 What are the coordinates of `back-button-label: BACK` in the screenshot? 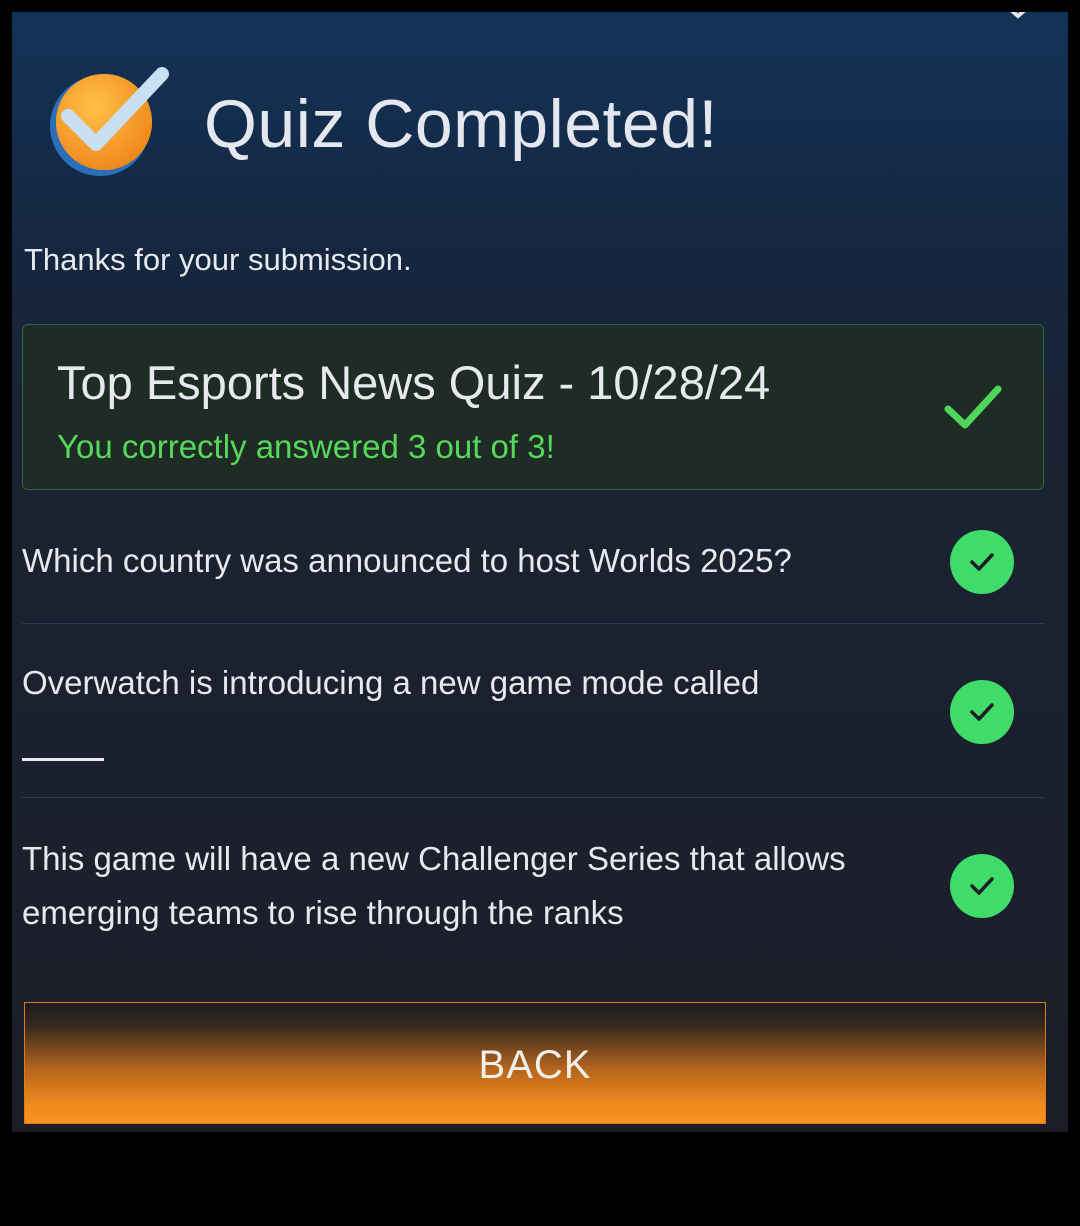 It's located at (535, 1064).